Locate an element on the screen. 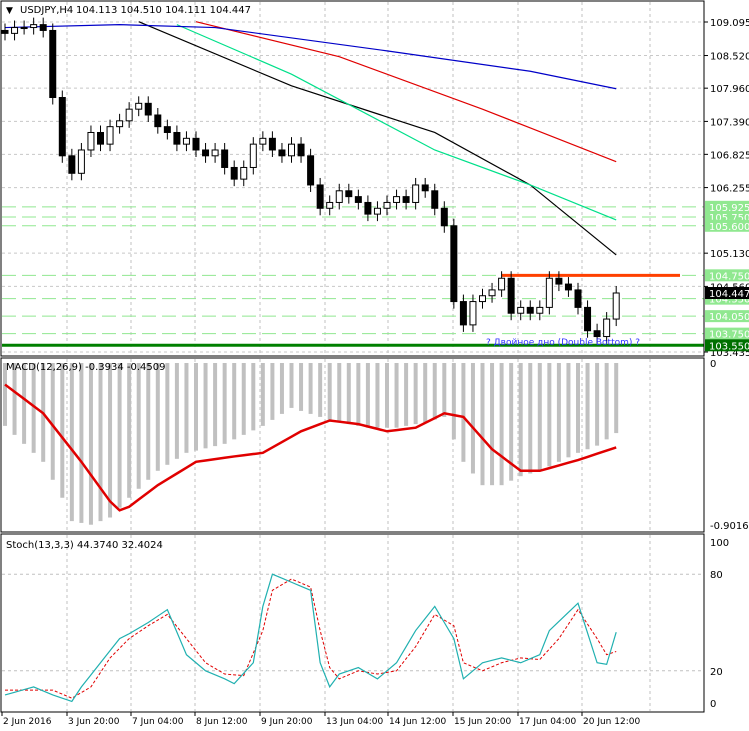 This screenshot has width=749, height=731. macd-tick-label: 0 is located at coordinates (713, 364).